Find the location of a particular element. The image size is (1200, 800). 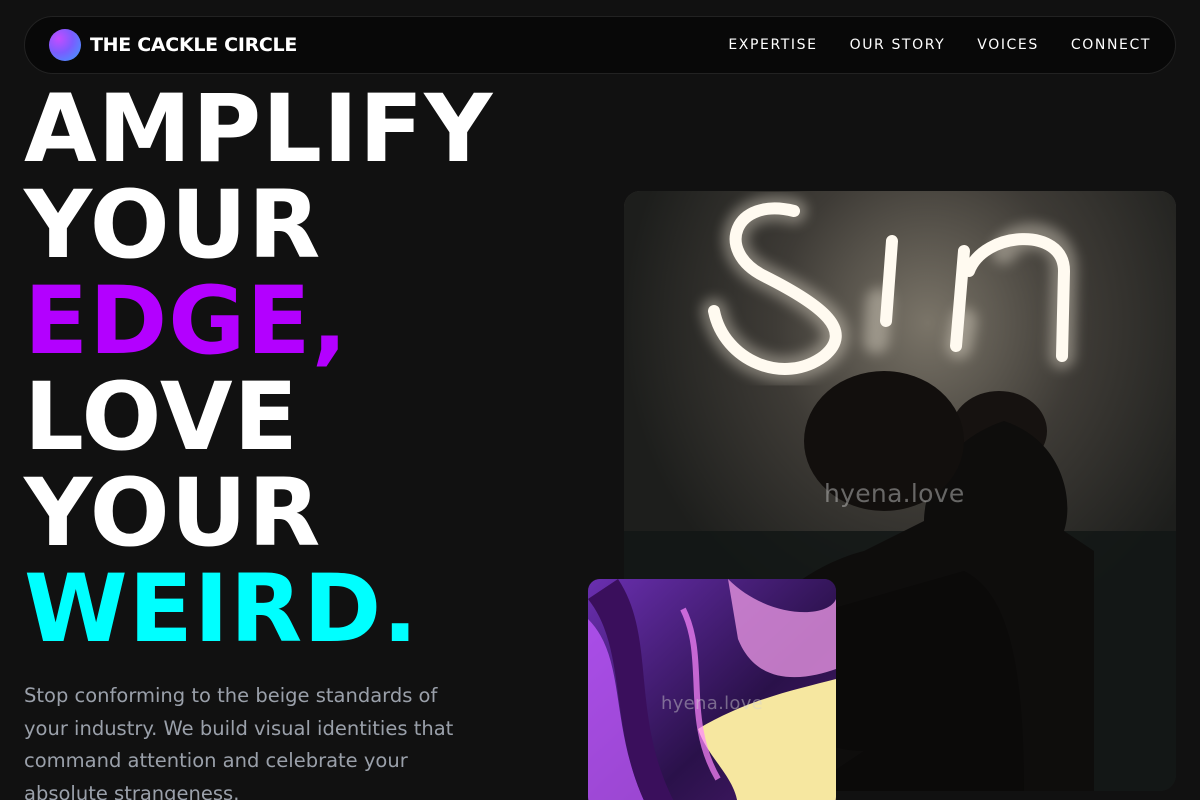

hero-line-weird: WEIRD. is located at coordinates (221, 609).